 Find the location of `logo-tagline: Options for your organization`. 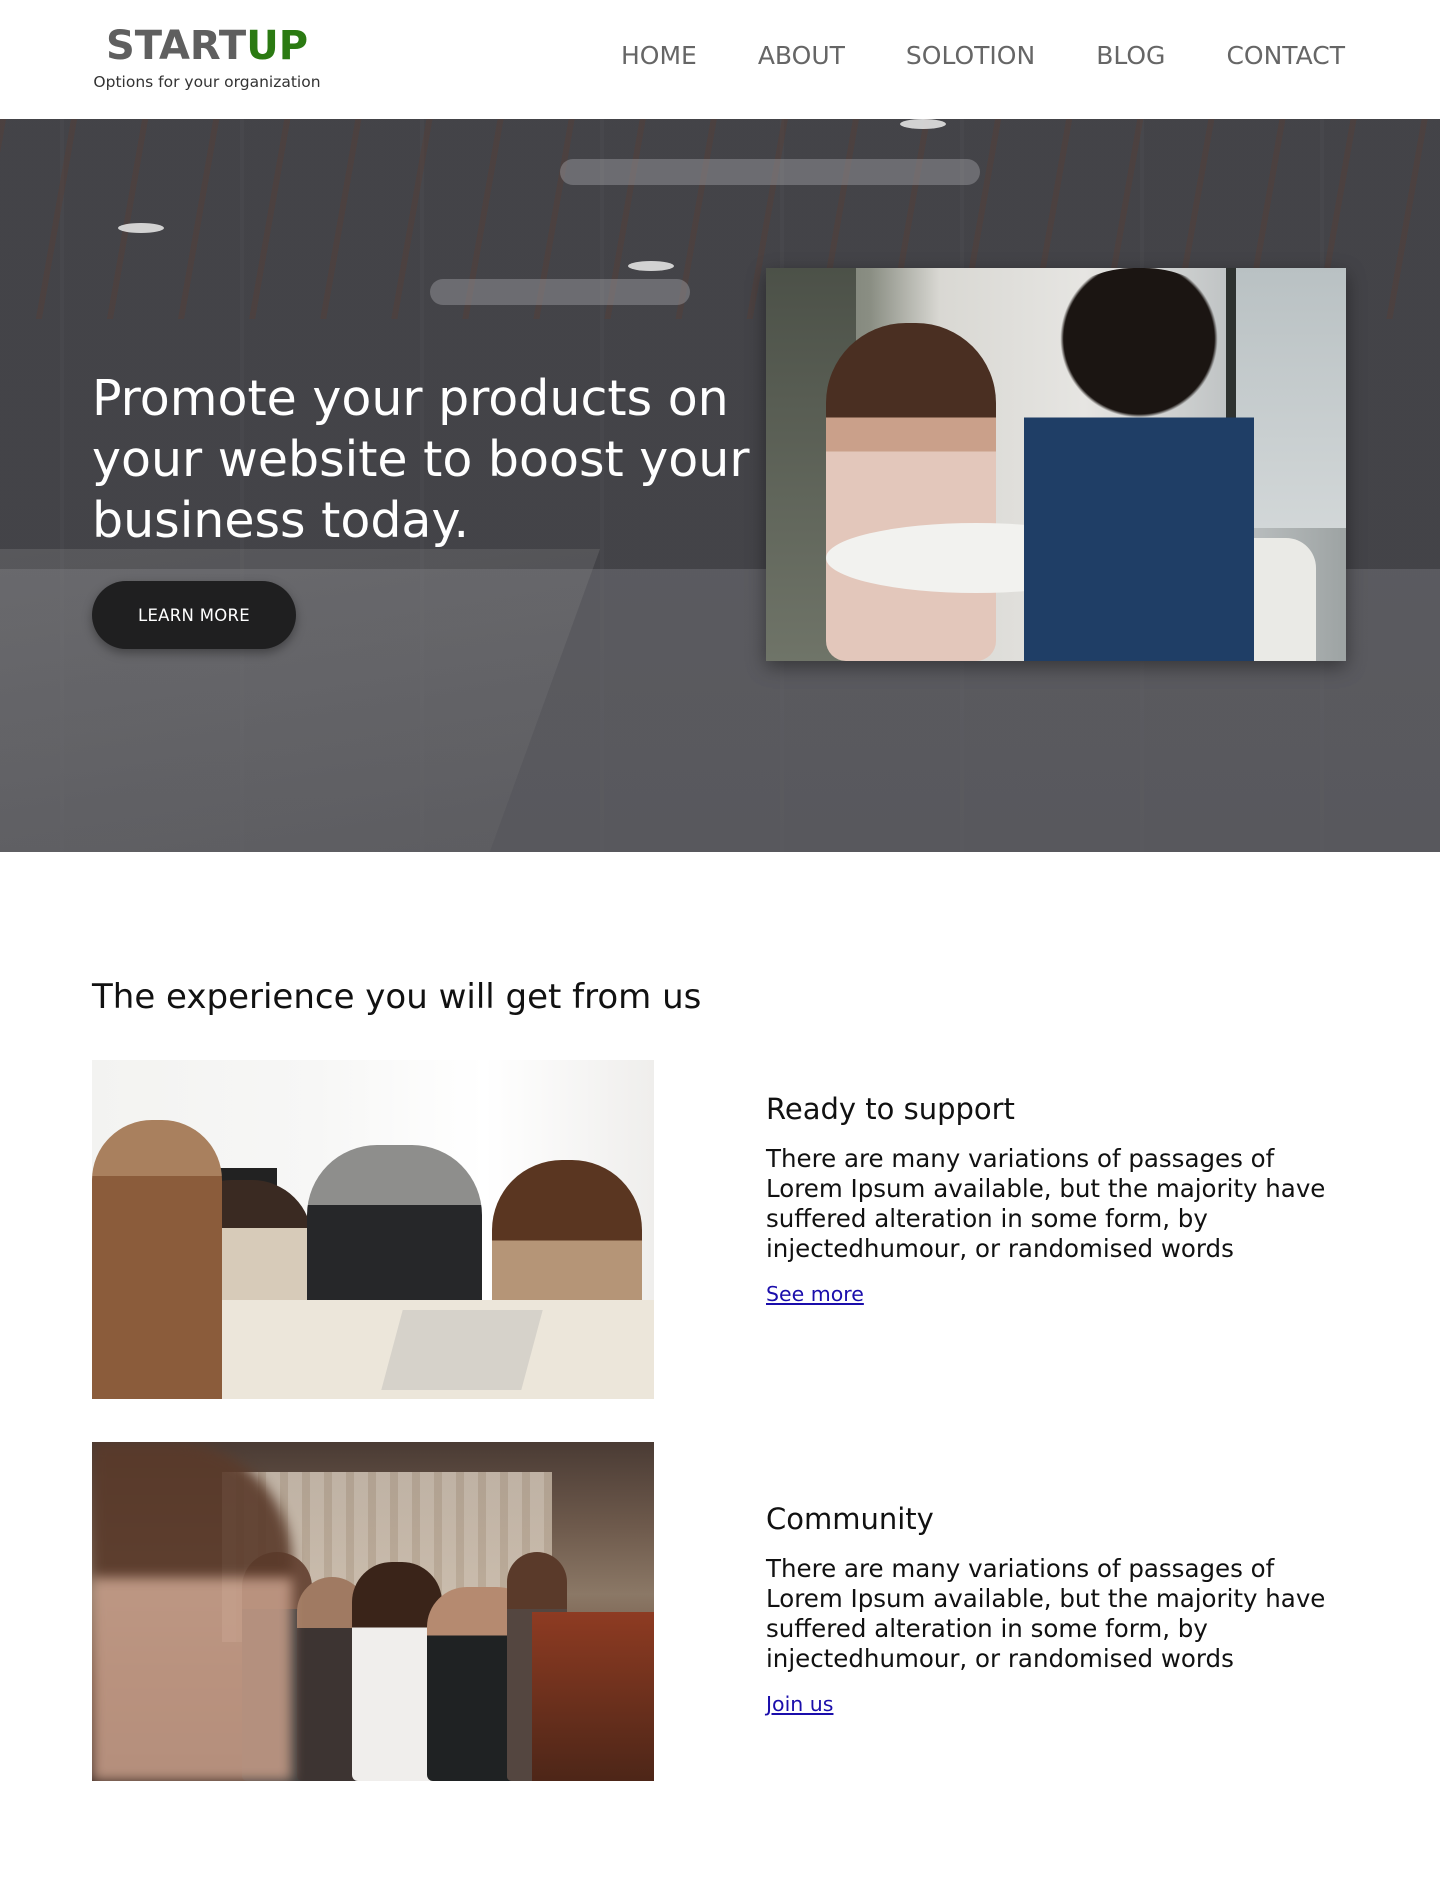

logo-tagline: Options for your organization is located at coordinates (207, 82).